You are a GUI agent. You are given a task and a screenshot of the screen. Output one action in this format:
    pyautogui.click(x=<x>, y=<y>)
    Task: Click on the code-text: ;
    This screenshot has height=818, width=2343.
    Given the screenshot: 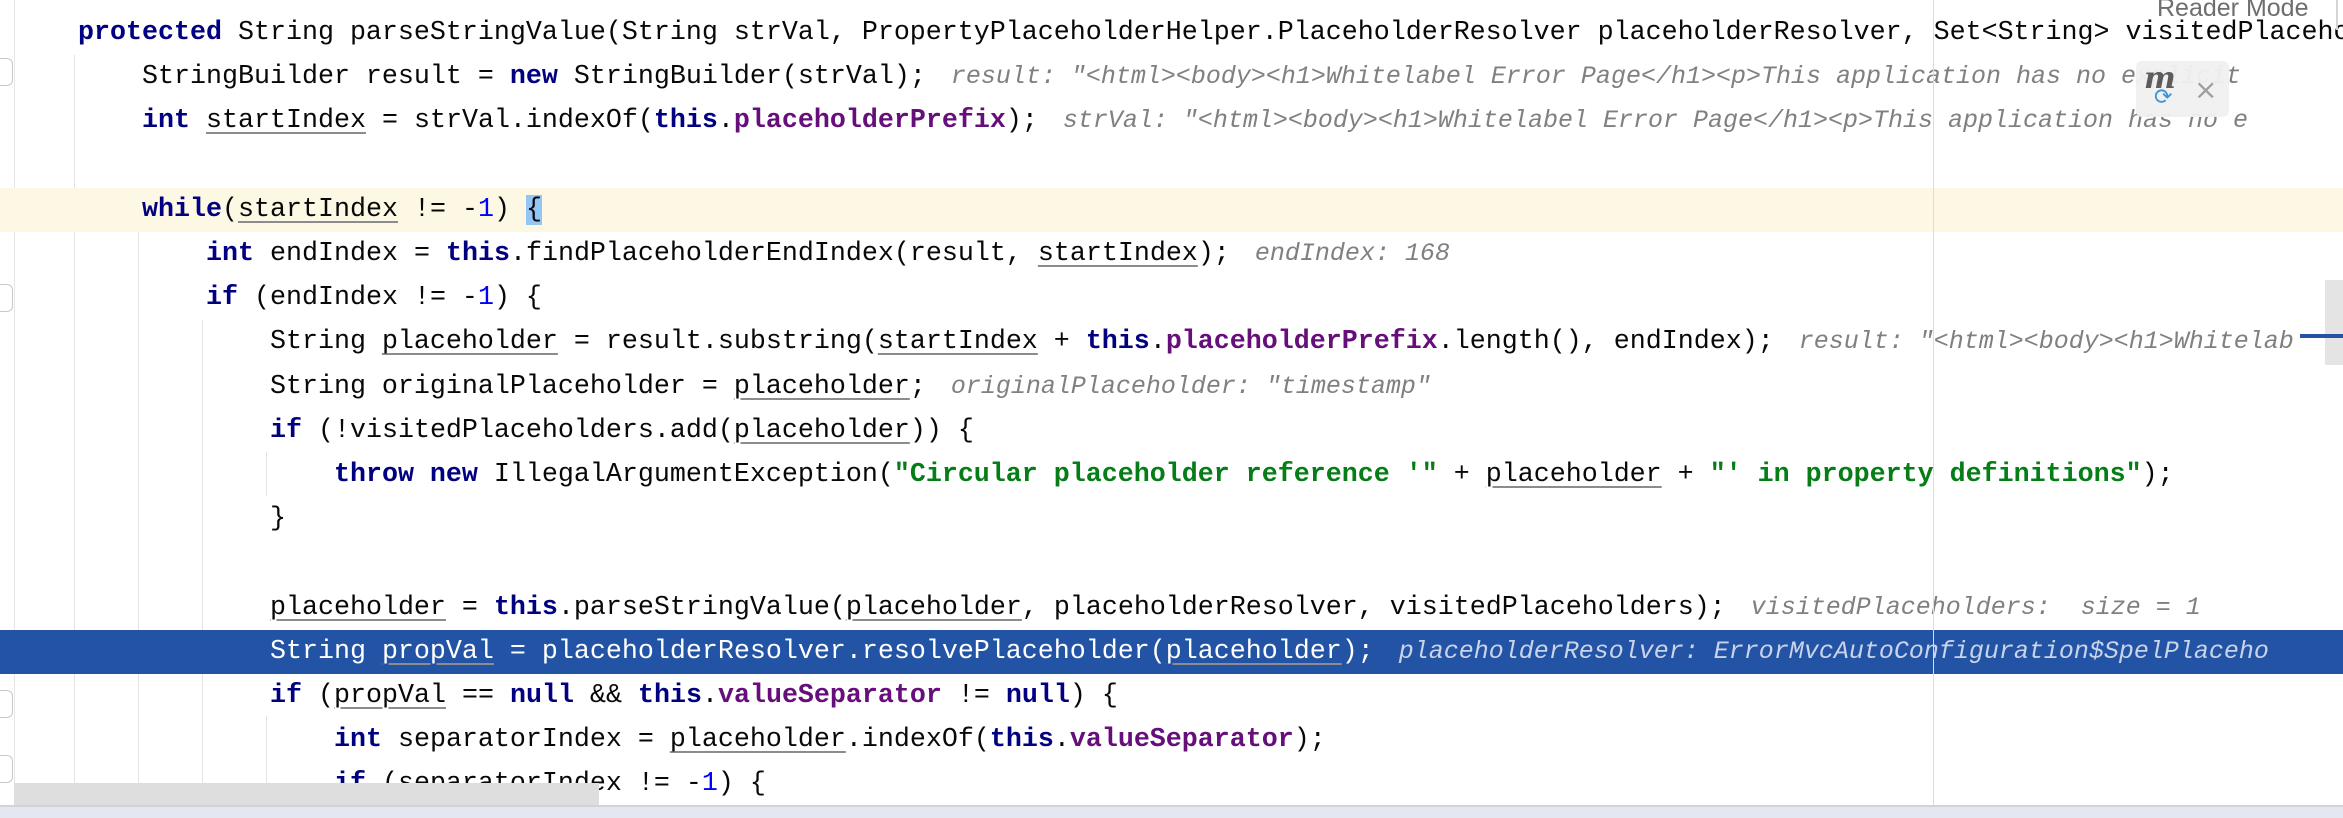 What is the action you would take?
    pyautogui.click(x=917, y=386)
    